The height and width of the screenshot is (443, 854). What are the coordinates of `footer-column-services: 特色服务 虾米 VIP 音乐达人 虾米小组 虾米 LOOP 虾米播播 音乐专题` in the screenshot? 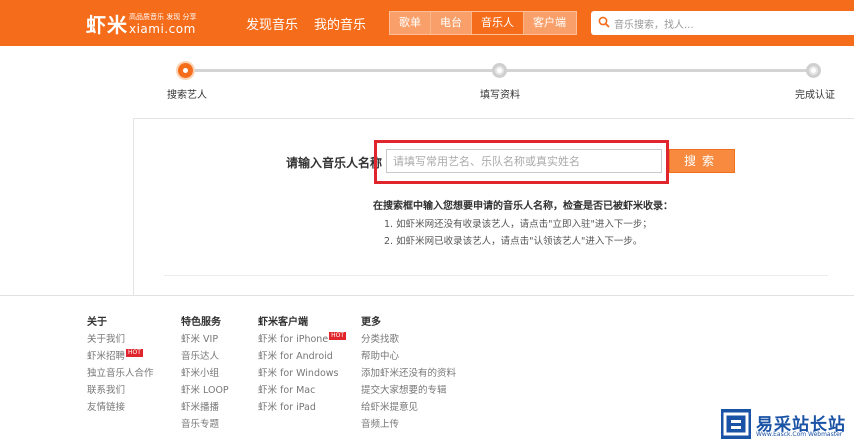 It's located at (205, 374).